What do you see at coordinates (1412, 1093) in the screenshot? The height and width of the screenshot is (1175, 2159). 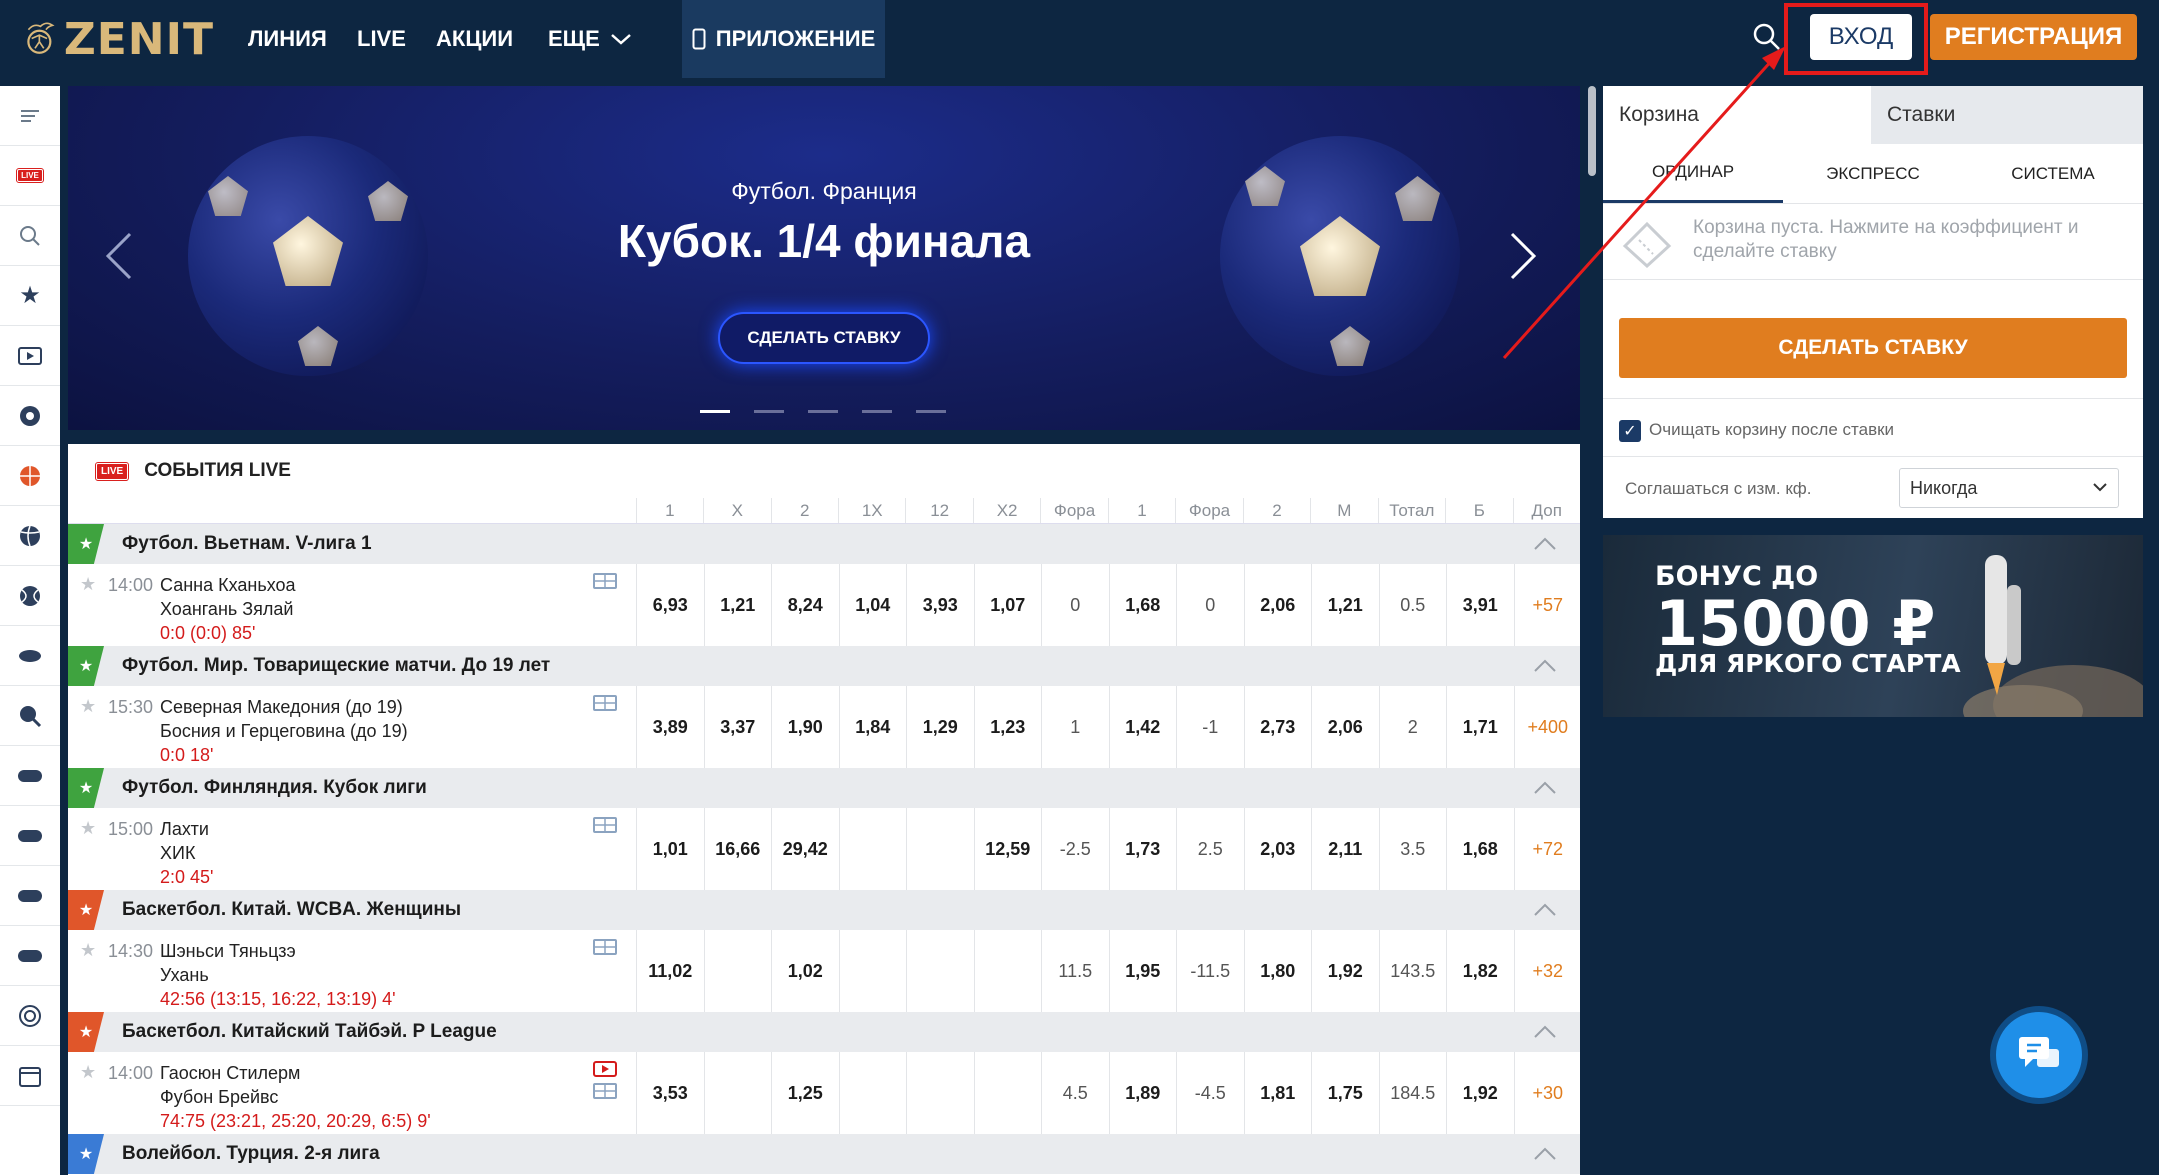 I see `odds-cell: 184.5` at bounding box center [1412, 1093].